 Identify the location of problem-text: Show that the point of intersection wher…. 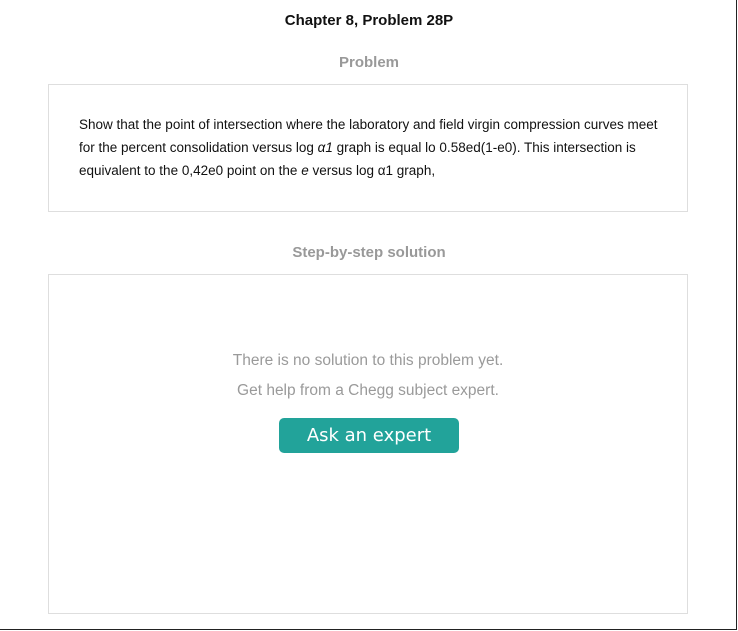
(374, 147).